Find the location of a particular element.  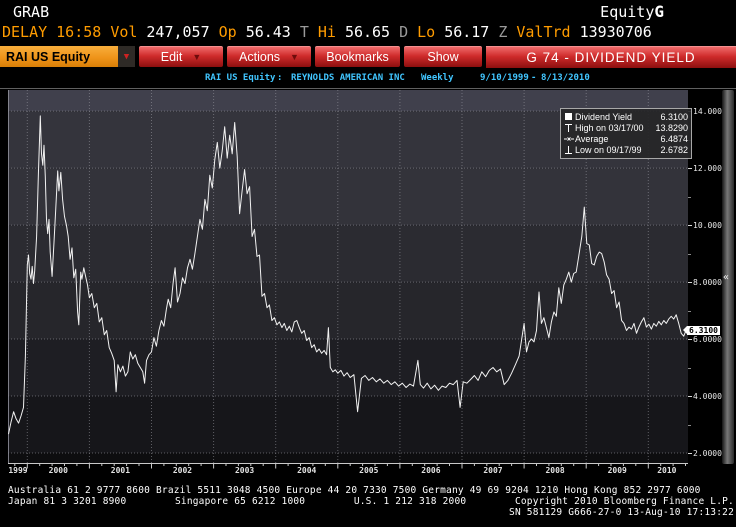

quote-item: Vol is located at coordinates (124, 32).